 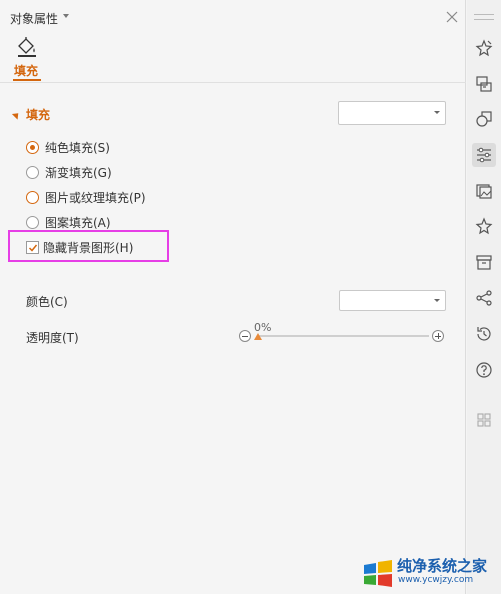 What do you see at coordinates (378, 573) in the screenshot?
I see `watermark-logo-icon` at bounding box center [378, 573].